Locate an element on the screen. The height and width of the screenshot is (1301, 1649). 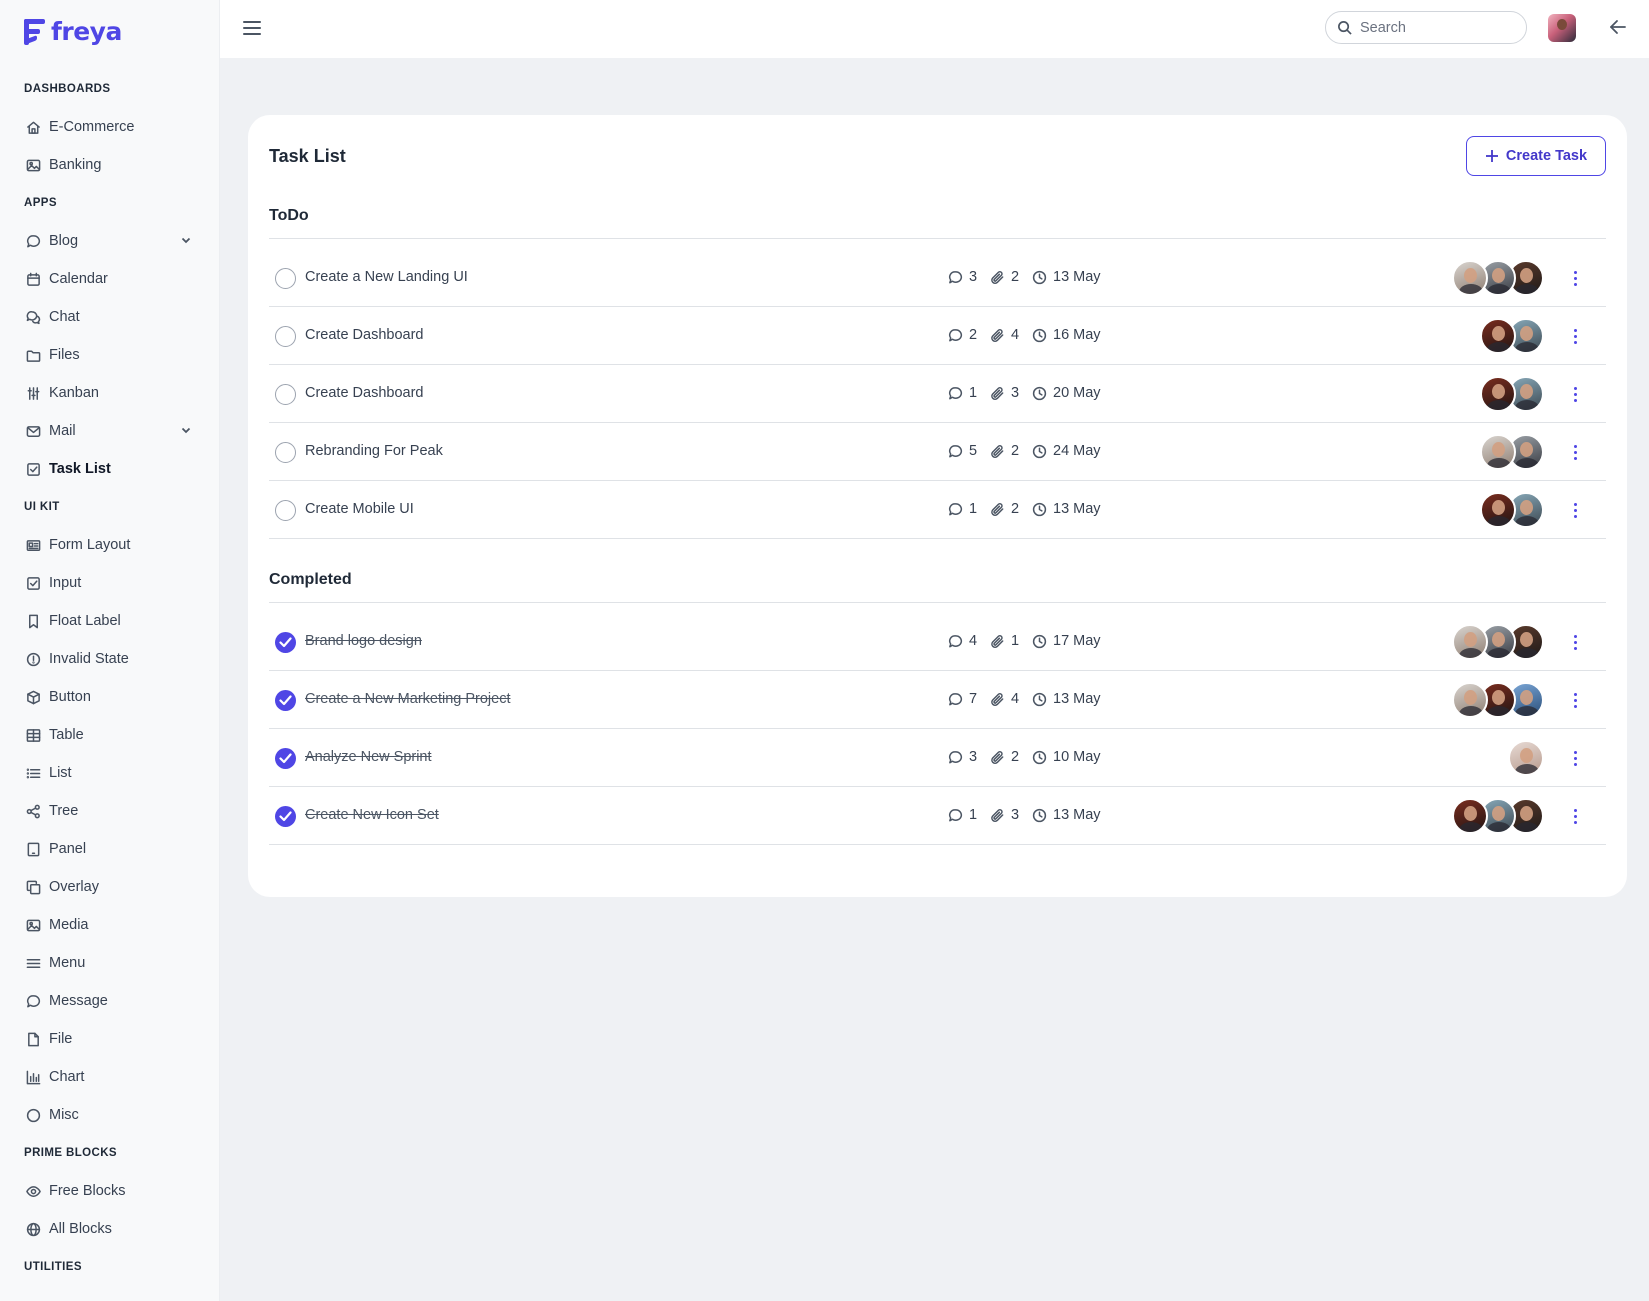
attachment-count: 2 is located at coordinates (1004, 757).